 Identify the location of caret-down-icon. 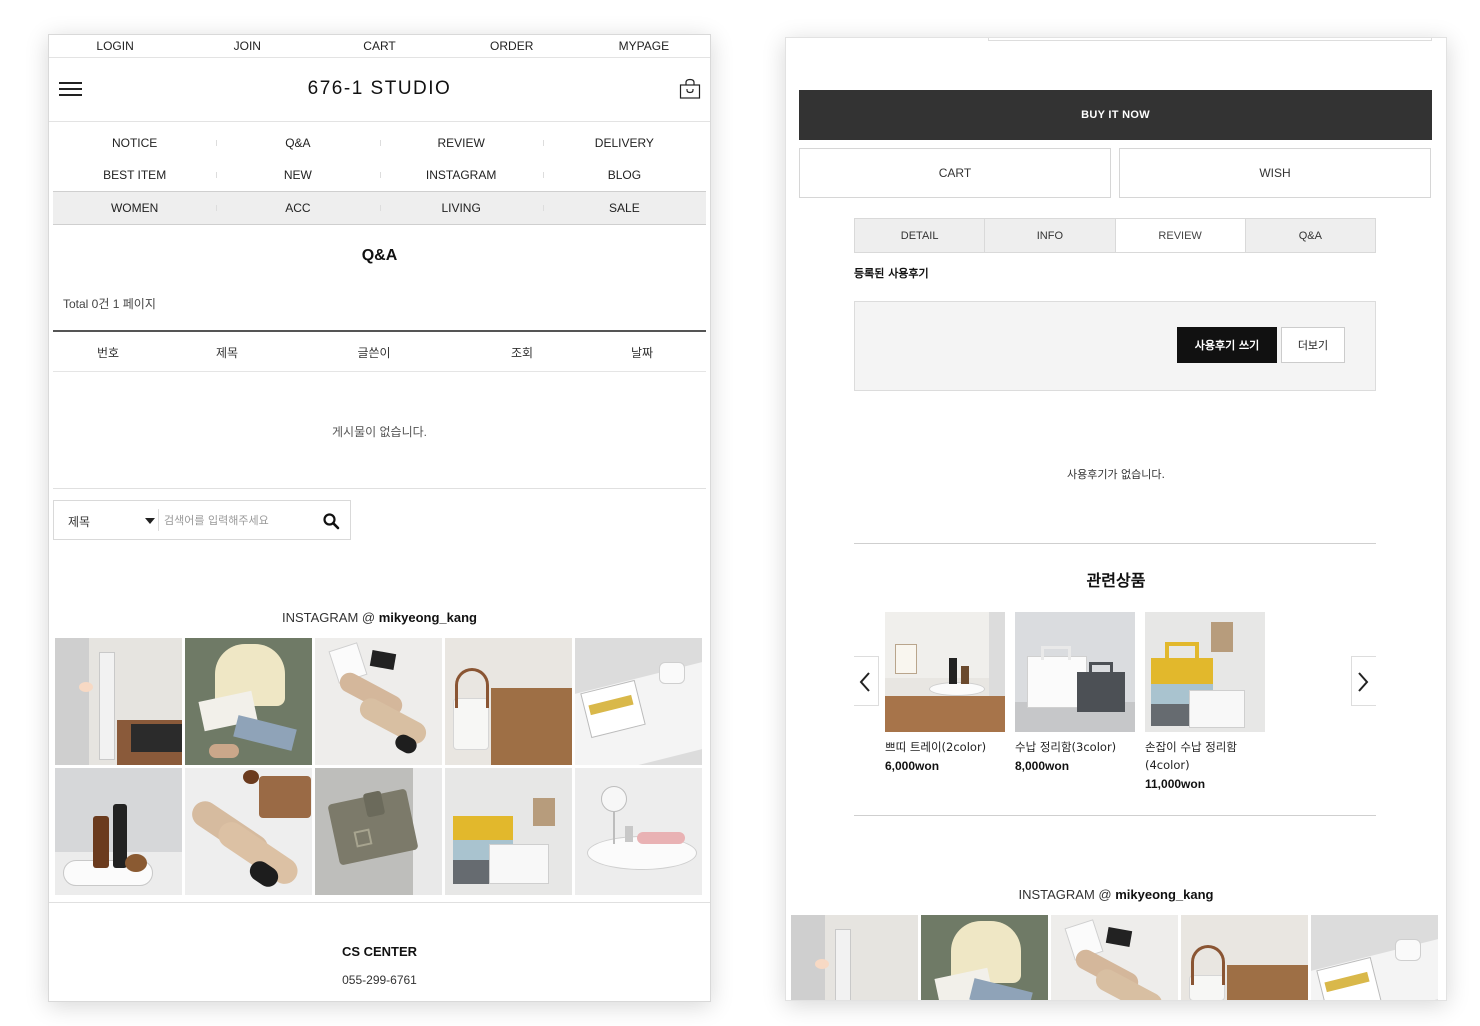
(150, 521).